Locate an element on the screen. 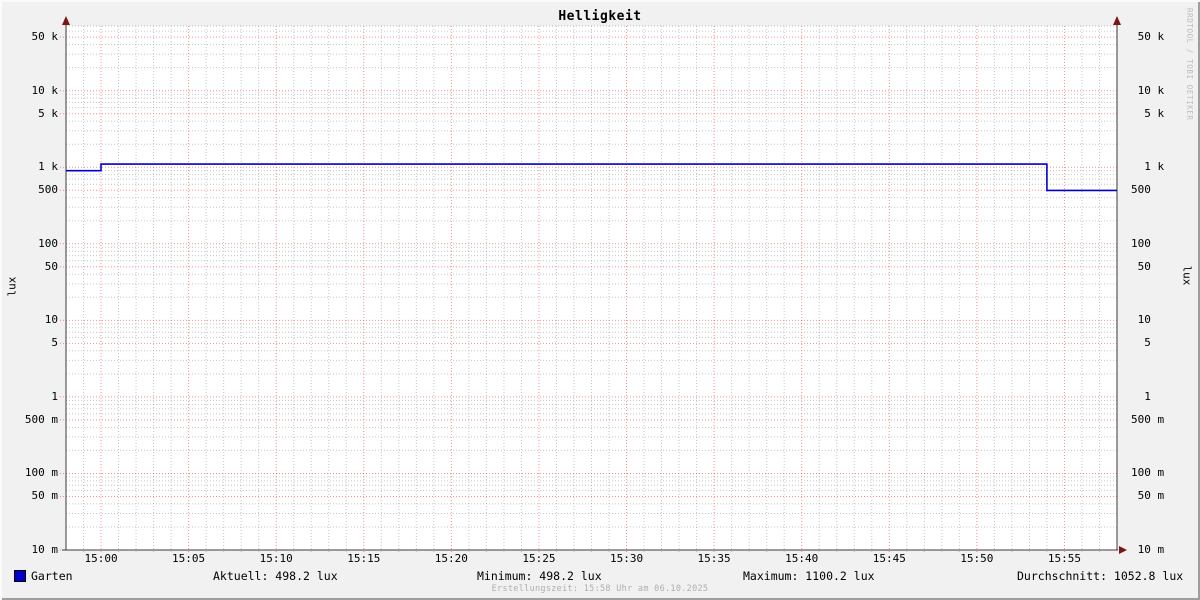  creation-timestamp: Erstellungszeit: 15:58 Uhr am 06.10.2025 is located at coordinates (600, 589).